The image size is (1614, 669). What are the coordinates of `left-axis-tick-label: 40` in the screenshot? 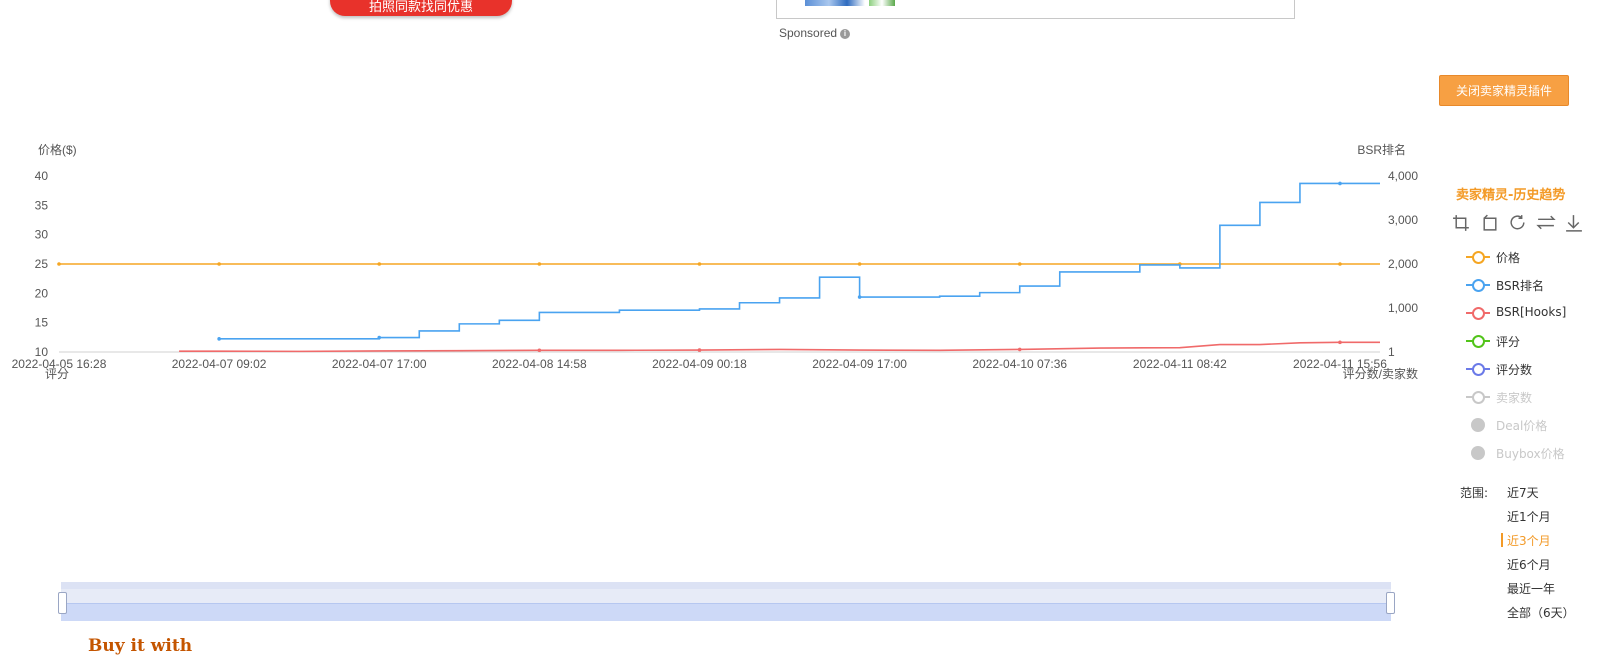 It's located at (42, 176).